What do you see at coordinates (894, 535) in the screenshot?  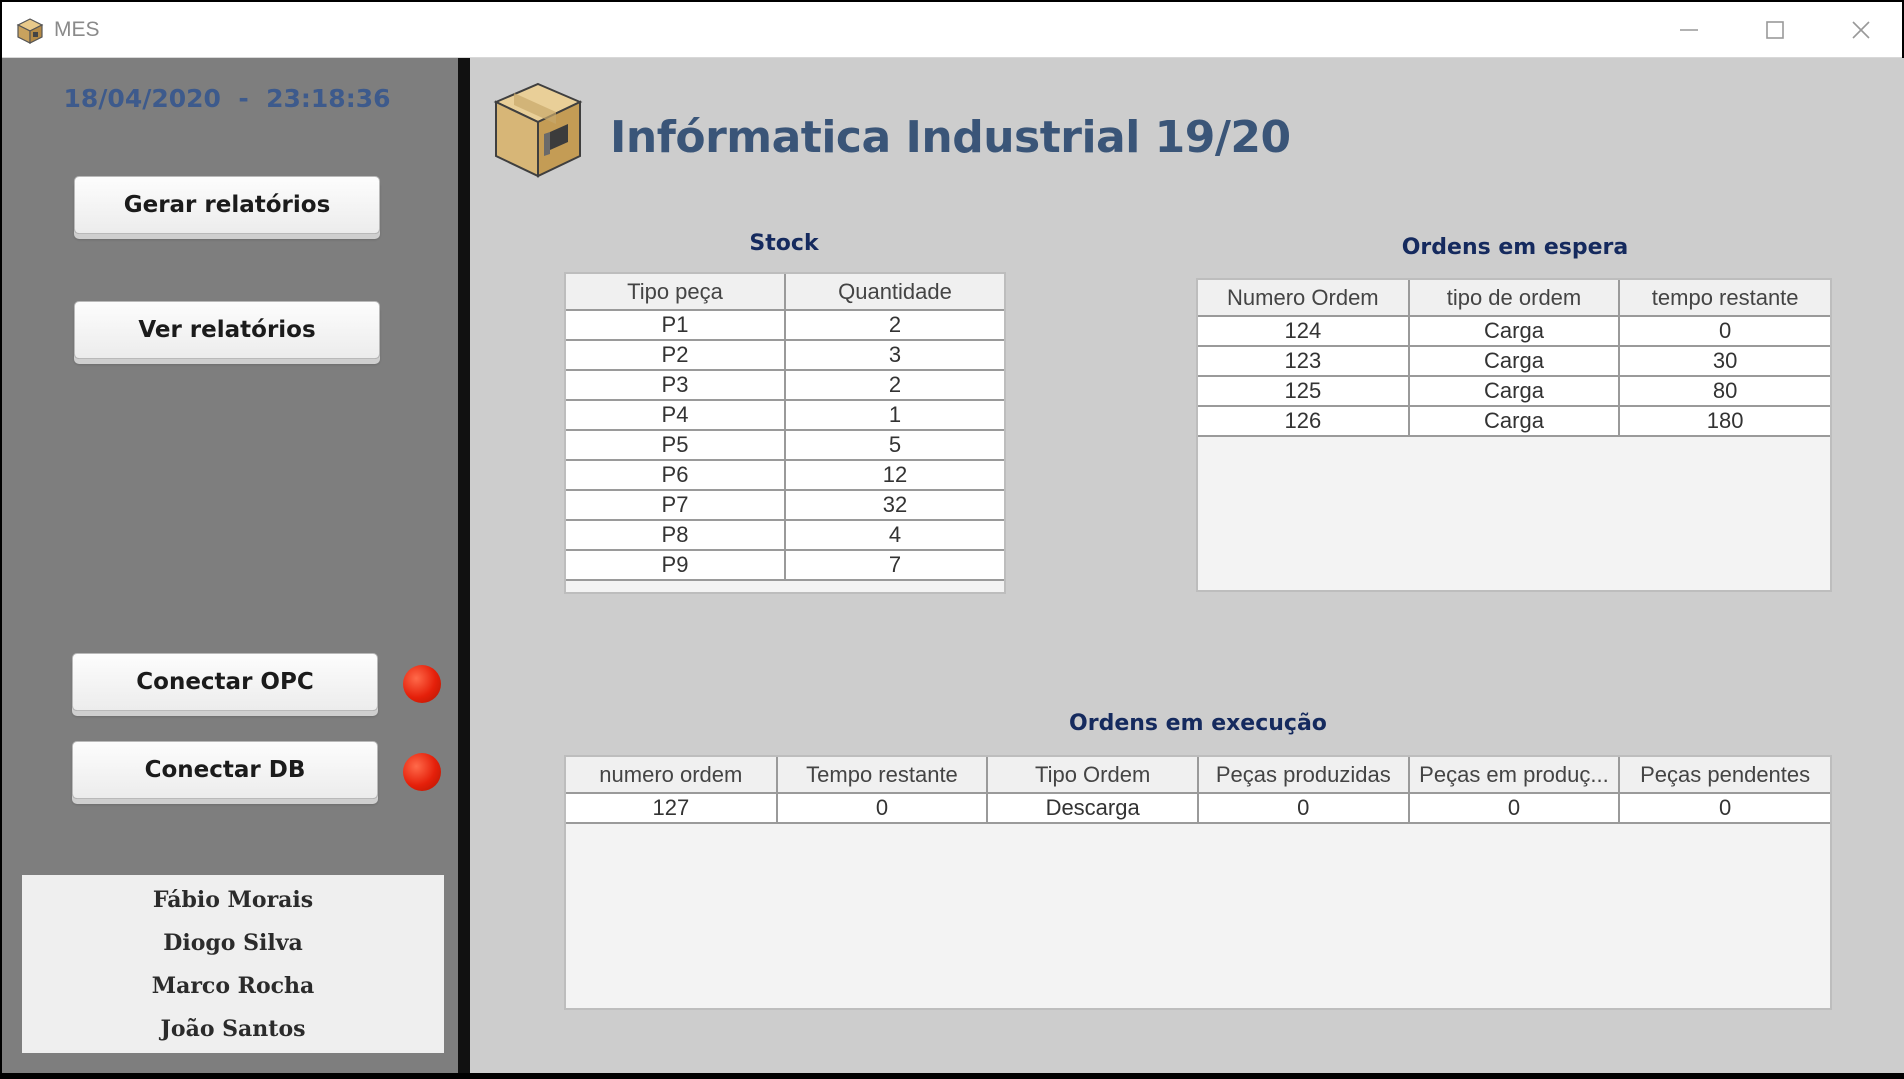 I see `table-cell: 4` at bounding box center [894, 535].